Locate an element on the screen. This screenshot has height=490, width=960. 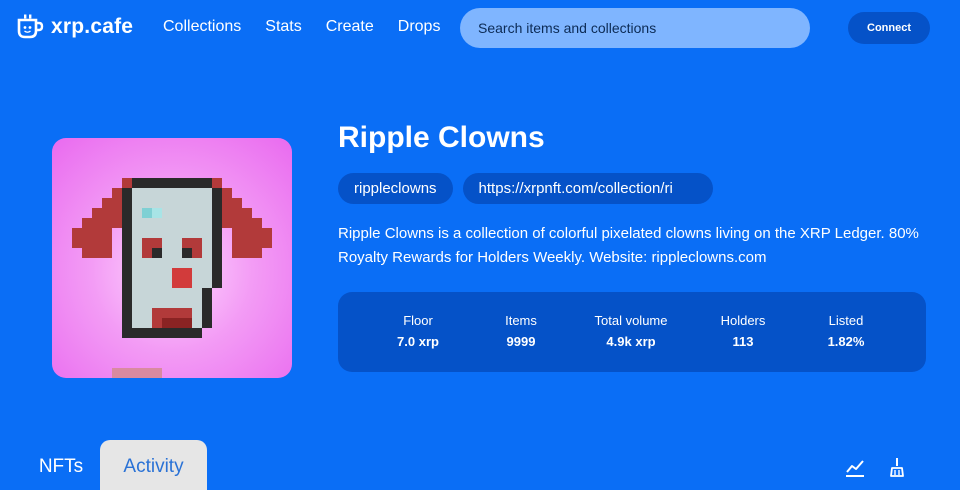
stat-listed: Listed 1.82% is located at coordinates (846, 331).